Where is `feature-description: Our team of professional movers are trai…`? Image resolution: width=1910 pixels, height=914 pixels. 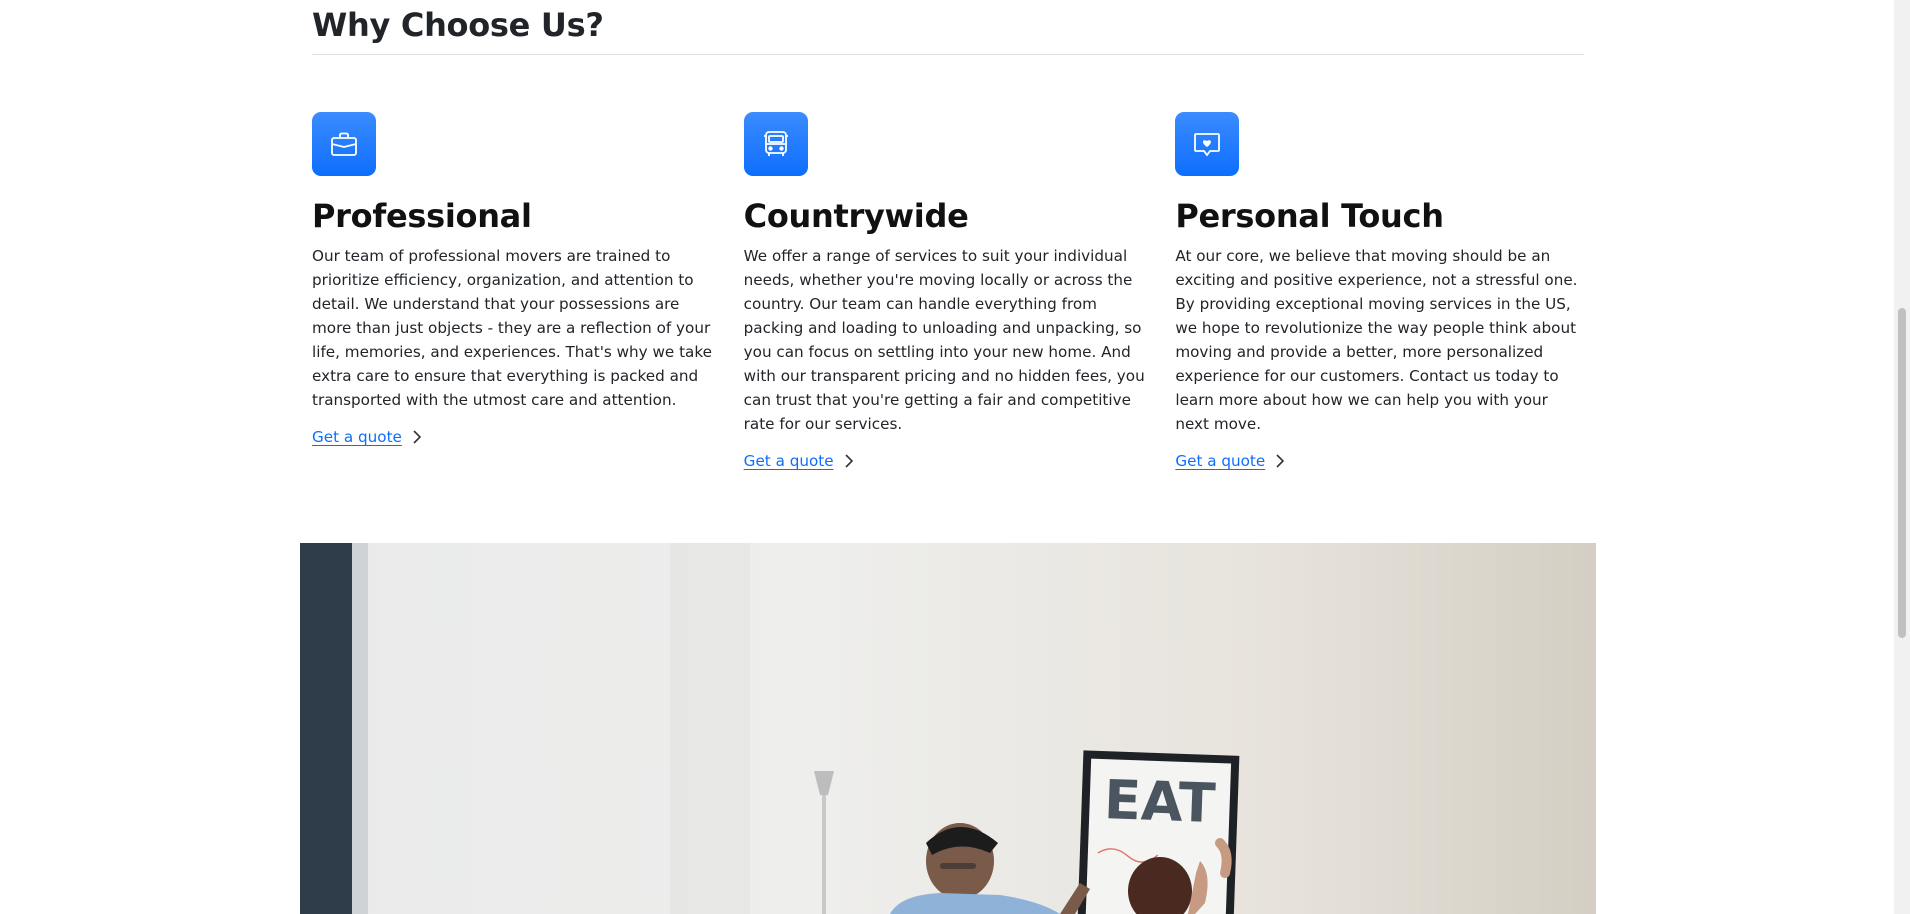
feature-description: Our team of professional movers are trai… is located at coordinates (512, 328).